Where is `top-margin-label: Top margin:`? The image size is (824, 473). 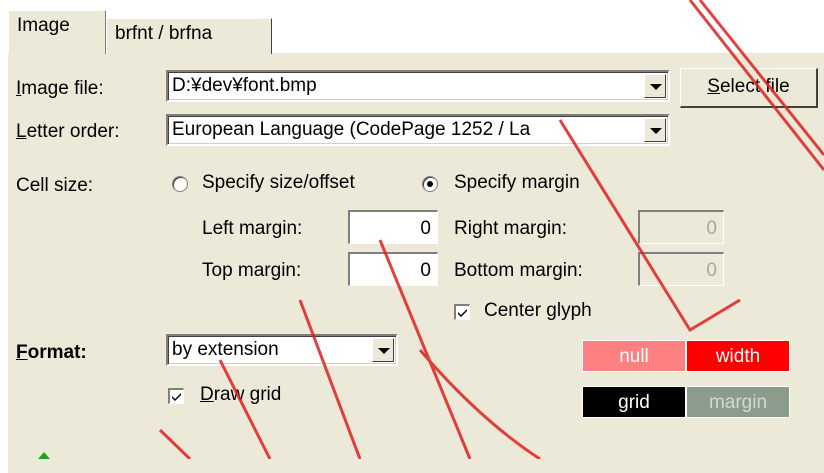 top-margin-label: Top margin: is located at coordinates (252, 270).